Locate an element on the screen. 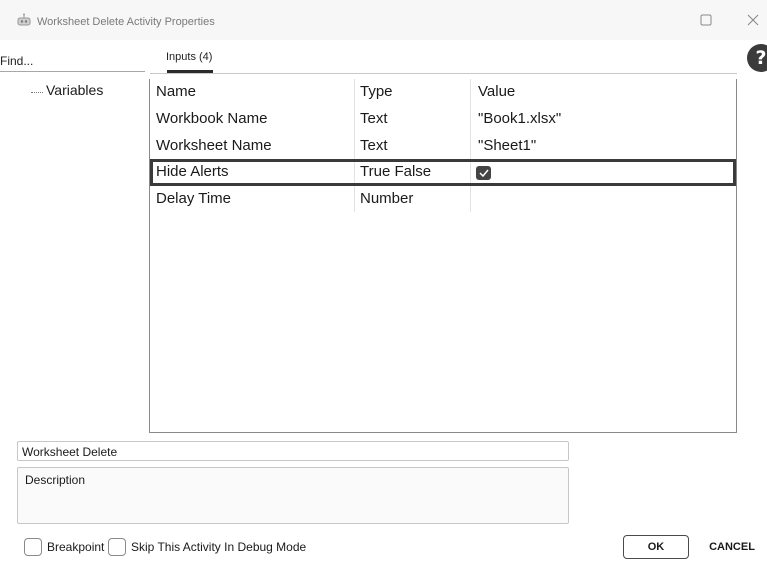  variables-tree: Variables is located at coordinates (82, 255).